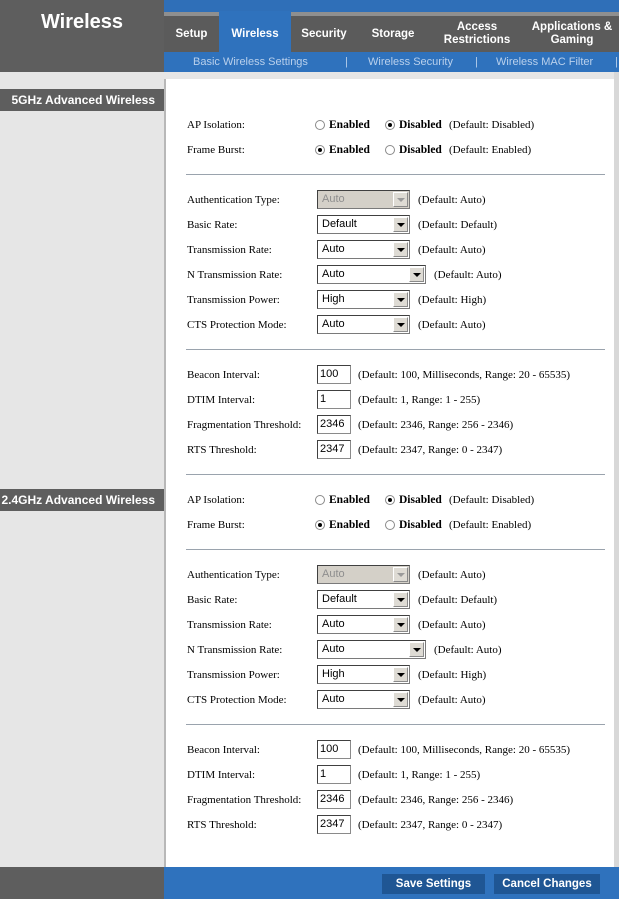 This screenshot has height=899, width=619. What do you see at coordinates (468, 275) in the screenshot?
I see `n-transmission-rate-default-hint: (Default: Auto)` at bounding box center [468, 275].